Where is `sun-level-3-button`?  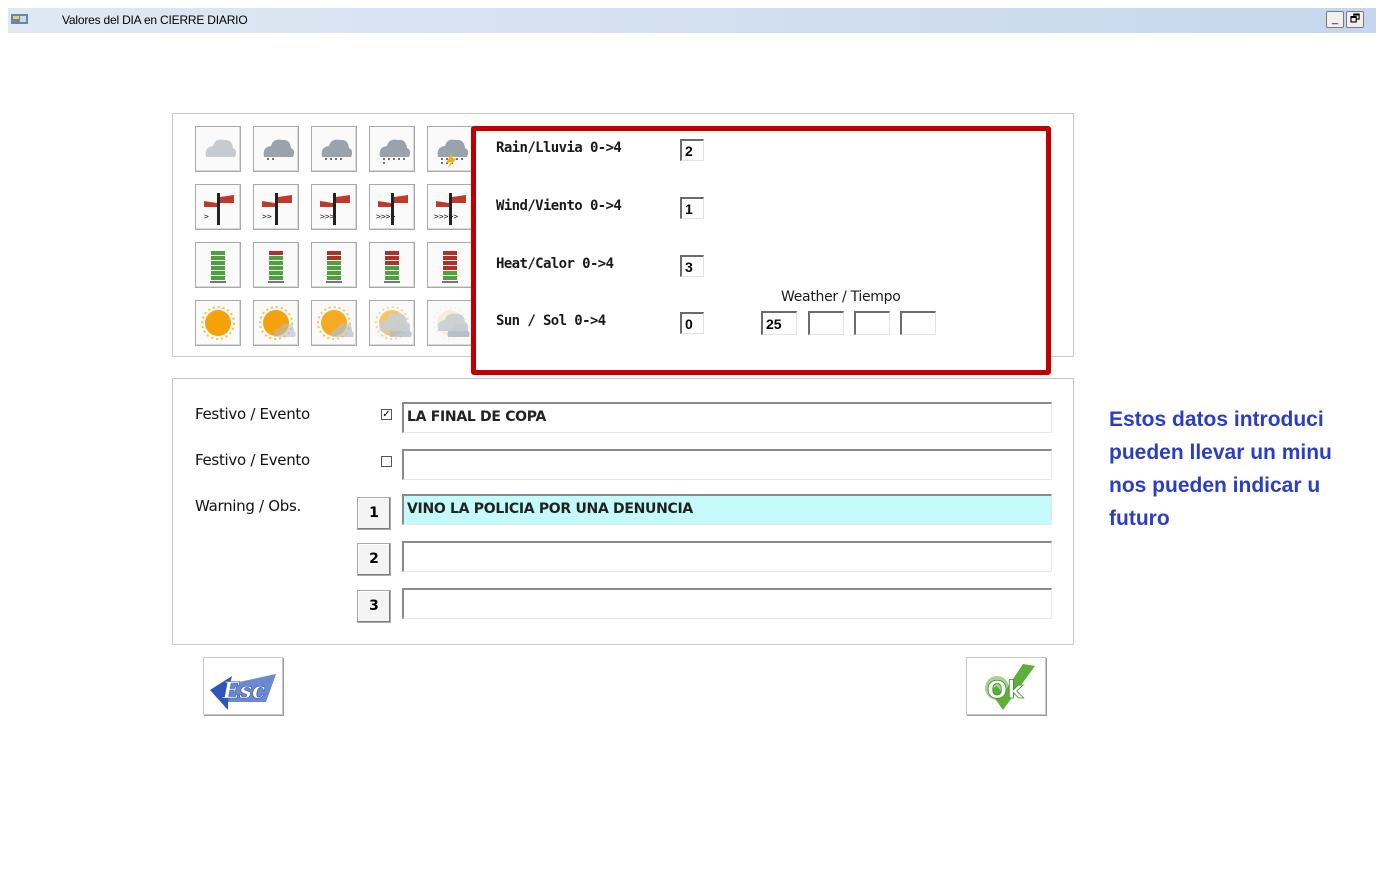
sun-level-3-button is located at coordinates (392, 323).